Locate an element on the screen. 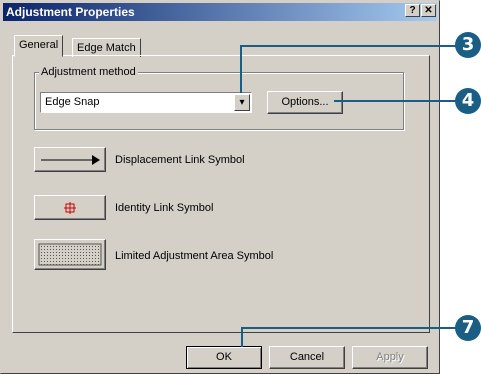 Image resolution: width=481 pixels, height=374 pixels. dotted-area-icon is located at coordinates (70, 254).